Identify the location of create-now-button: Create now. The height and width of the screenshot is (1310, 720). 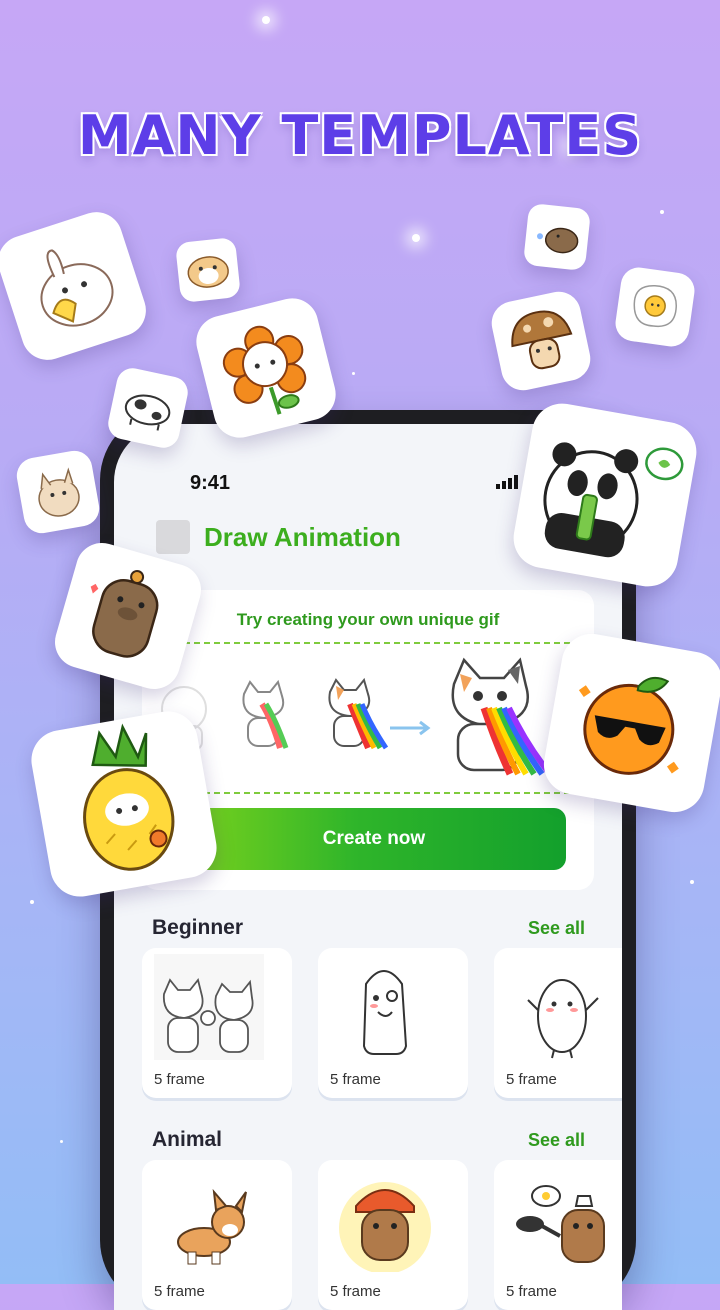
(374, 839).